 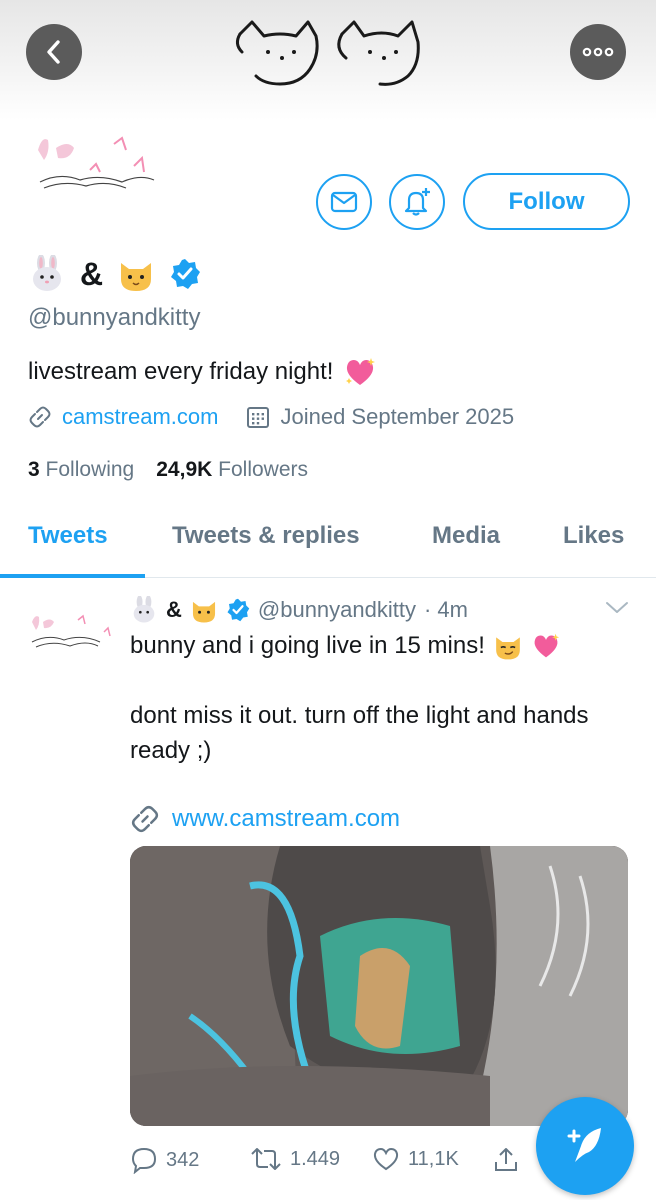 I want to click on tab-tweets-replies: Tweets & replies, so click(x=266, y=536).